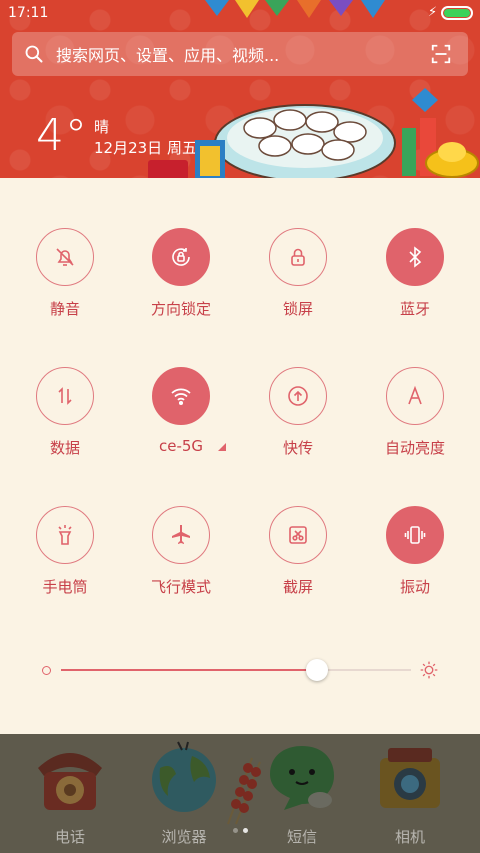 This screenshot has width=480, height=853. Describe the element at coordinates (34, 54) in the screenshot. I see `search-icon` at that location.